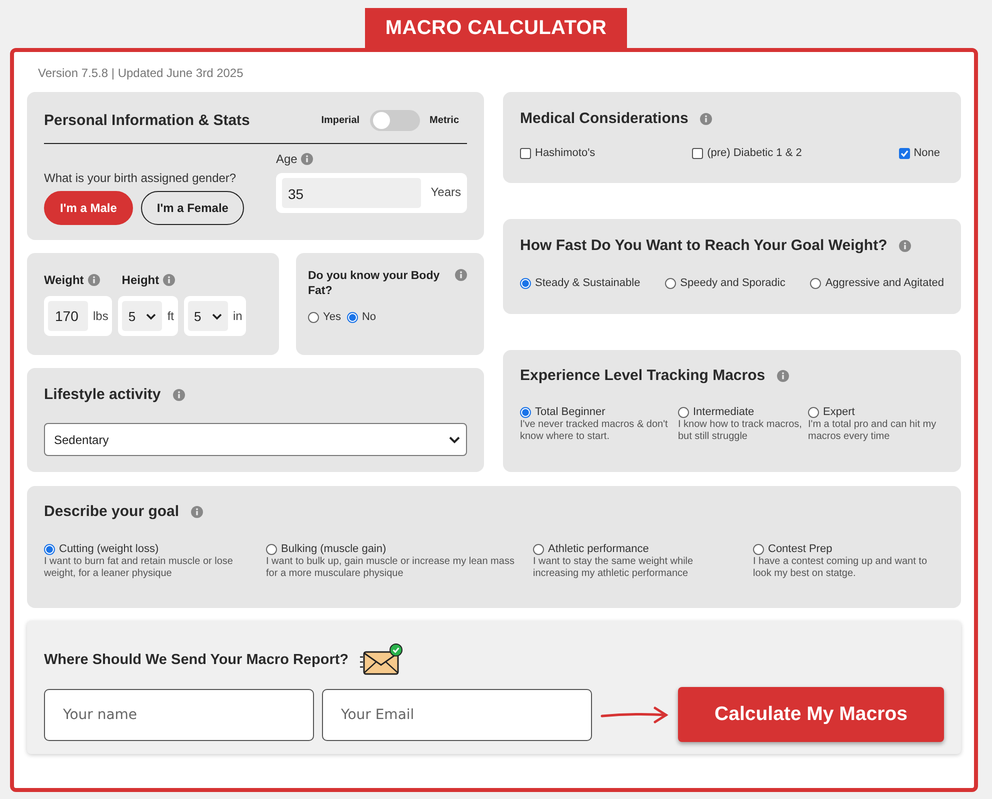 The height and width of the screenshot is (799, 992). Describe the element at coordinates (570, 412) in the screenshot. I see `option-label: Total Beginner` at that location.